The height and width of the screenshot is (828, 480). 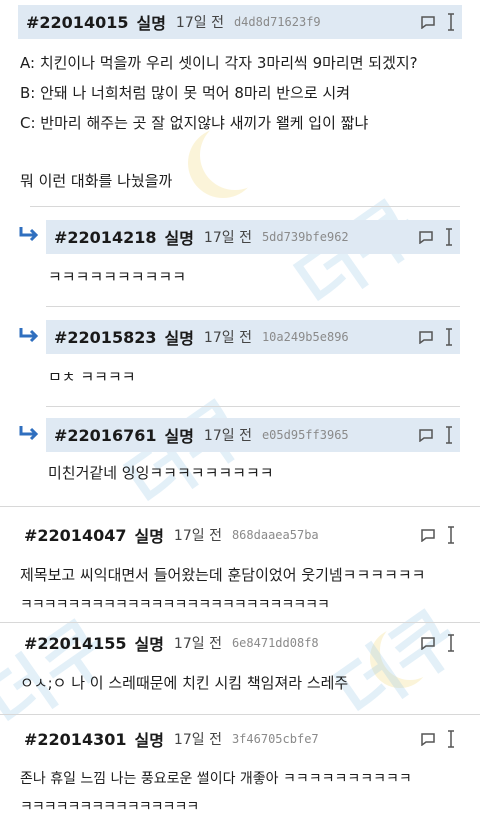 What do you see at coordinates (194, 123) in the screenshot?
I see `comment-text: C: 반마리 해주는 곳 잘 없지않냐 새끼가 왤케 입이 짧냐` at bounding box center [194, 123].